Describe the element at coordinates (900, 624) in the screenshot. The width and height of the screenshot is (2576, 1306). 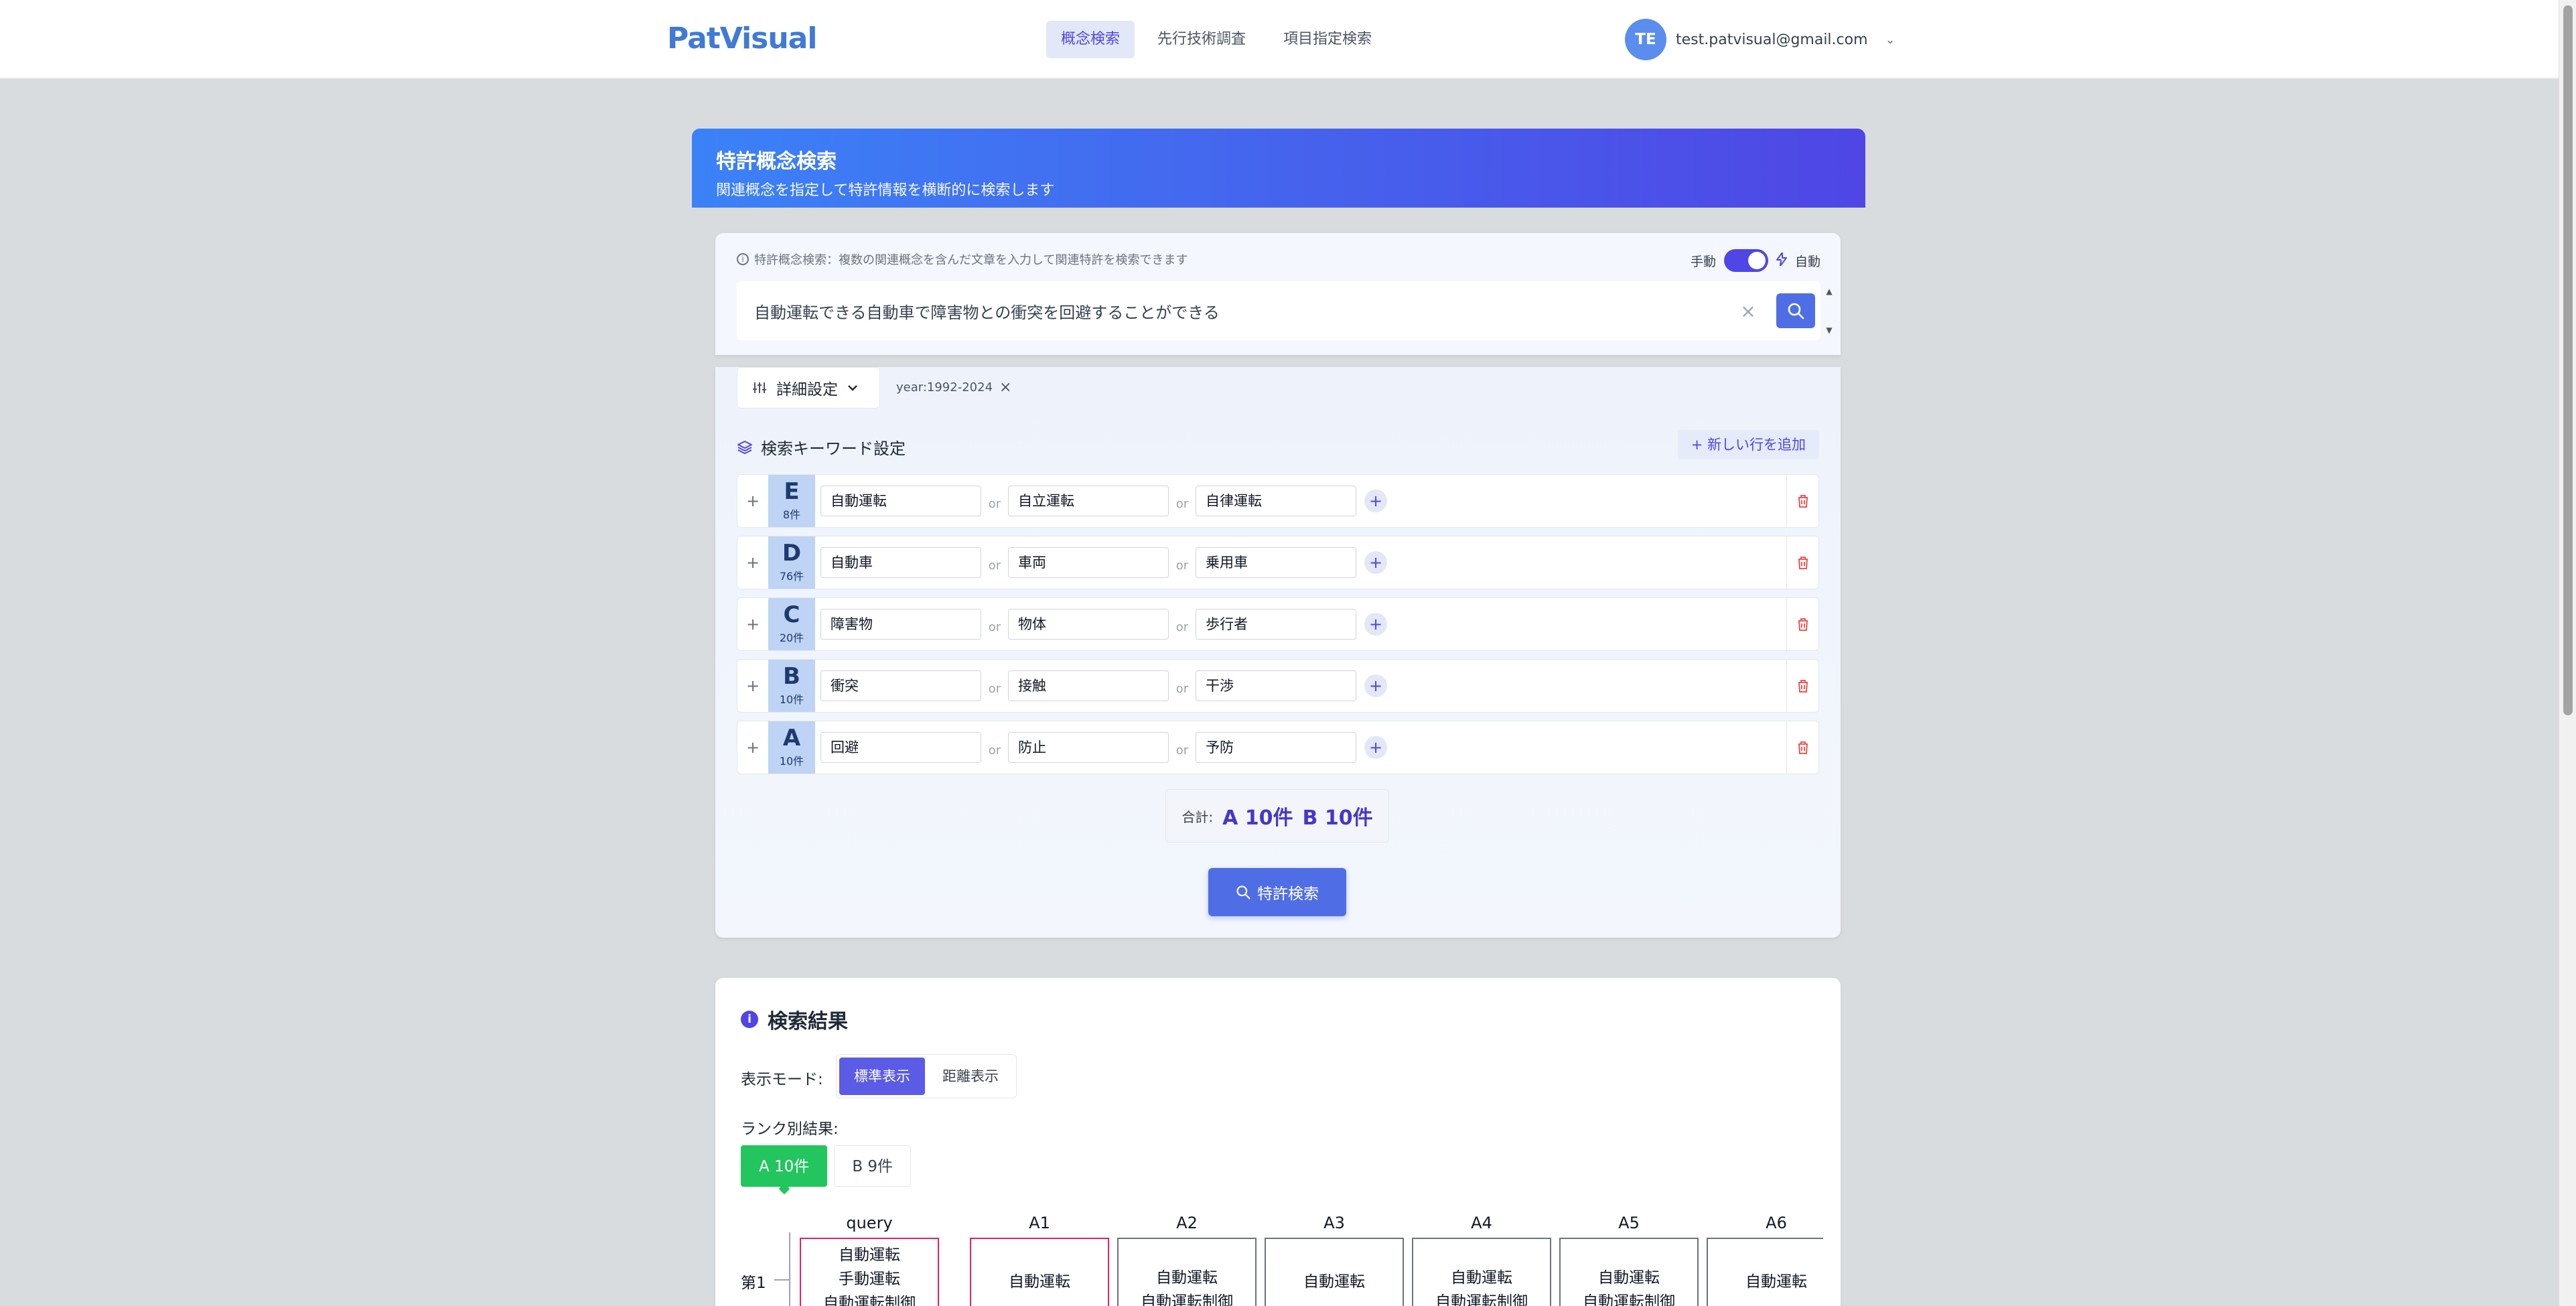
I see `keyword-input: 障害物` at that location.